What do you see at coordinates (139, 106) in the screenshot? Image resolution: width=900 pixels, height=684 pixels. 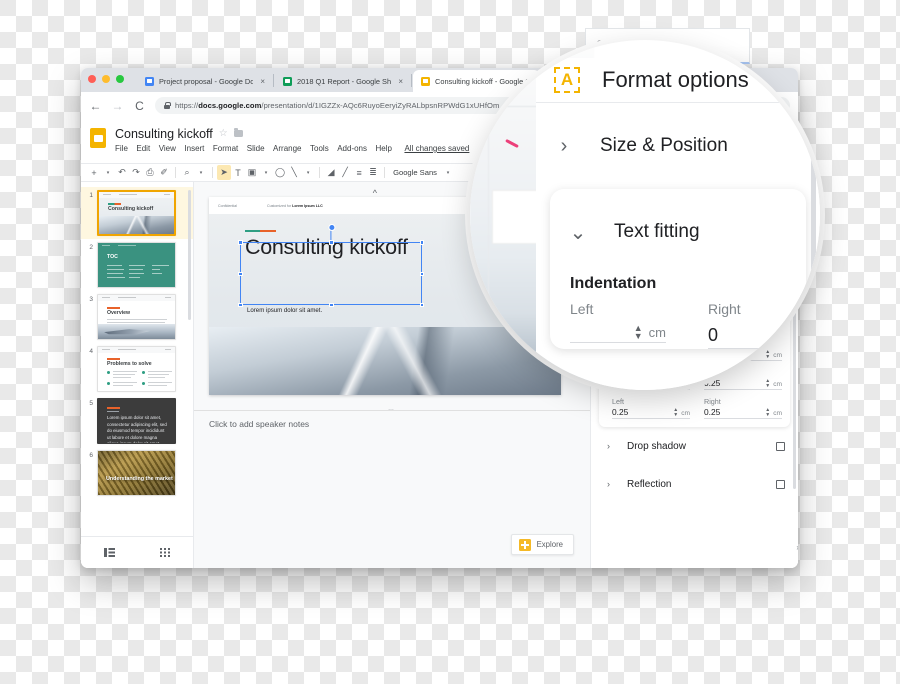 I see `reload-icon: C` at bounding box center [139, 106].